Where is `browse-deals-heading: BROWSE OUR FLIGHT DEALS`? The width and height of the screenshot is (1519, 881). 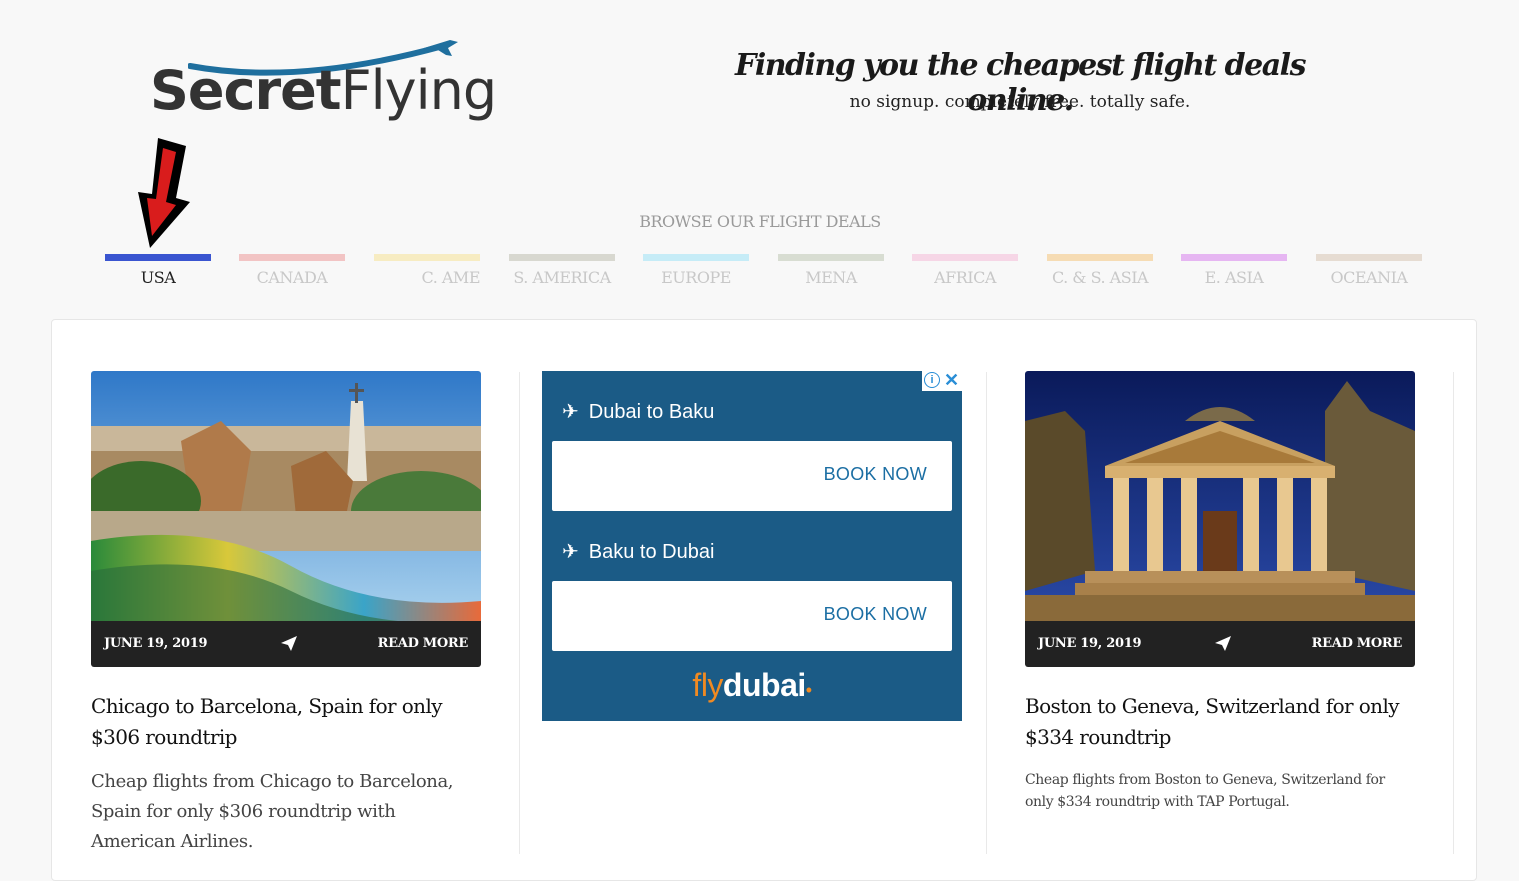
browse-deals-heading: BROWSE OUR FLIGHT DEALS is located at coordinates (760, 221).